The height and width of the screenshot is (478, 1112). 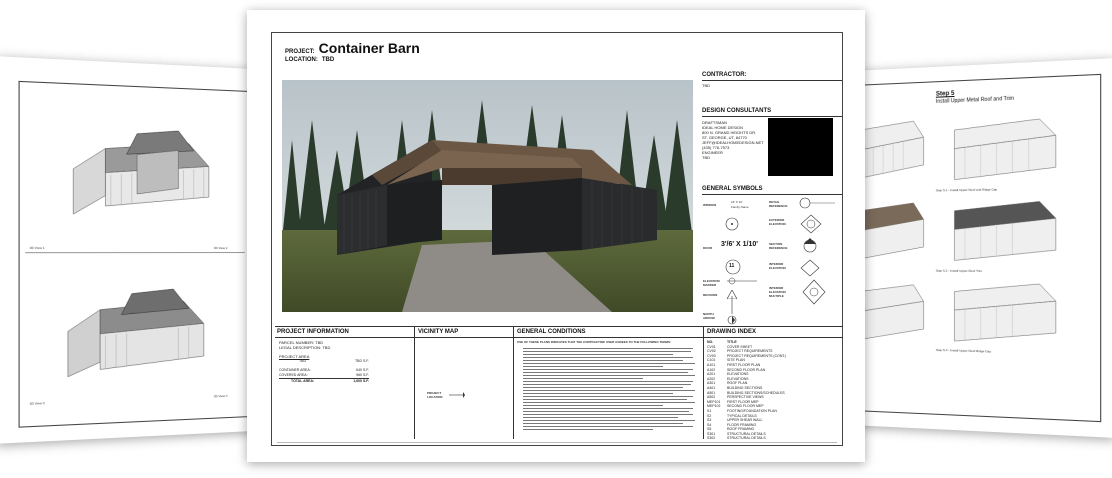 I want to click on north-arrow-icon, so click(x=732, y=310).